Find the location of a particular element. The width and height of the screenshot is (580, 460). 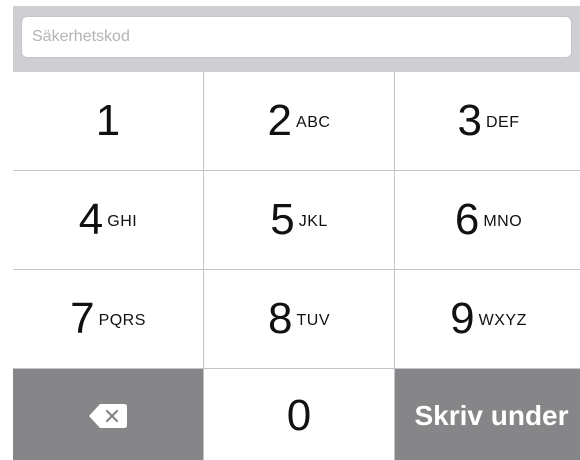

key-digit: 7 is located at coordinates (82, 318).